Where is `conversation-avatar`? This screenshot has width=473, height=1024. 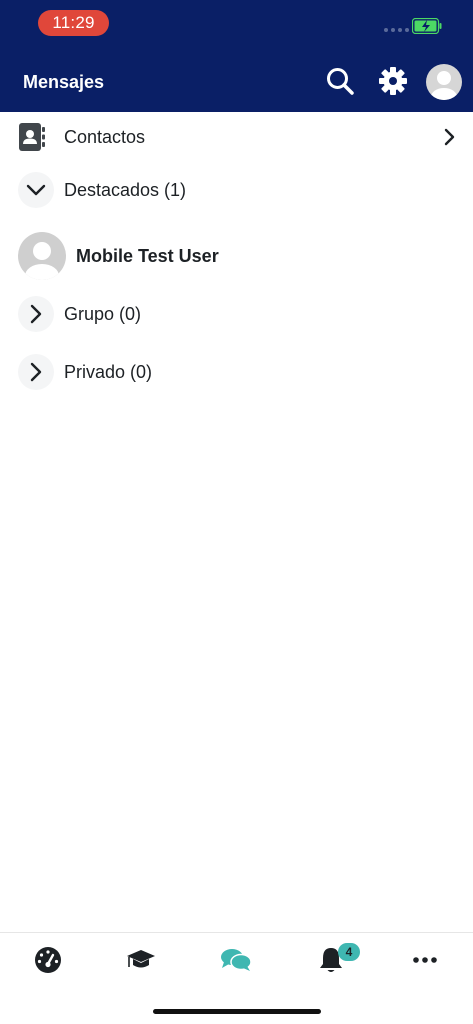 conversation-avatar is located at coordinates (42, 256).